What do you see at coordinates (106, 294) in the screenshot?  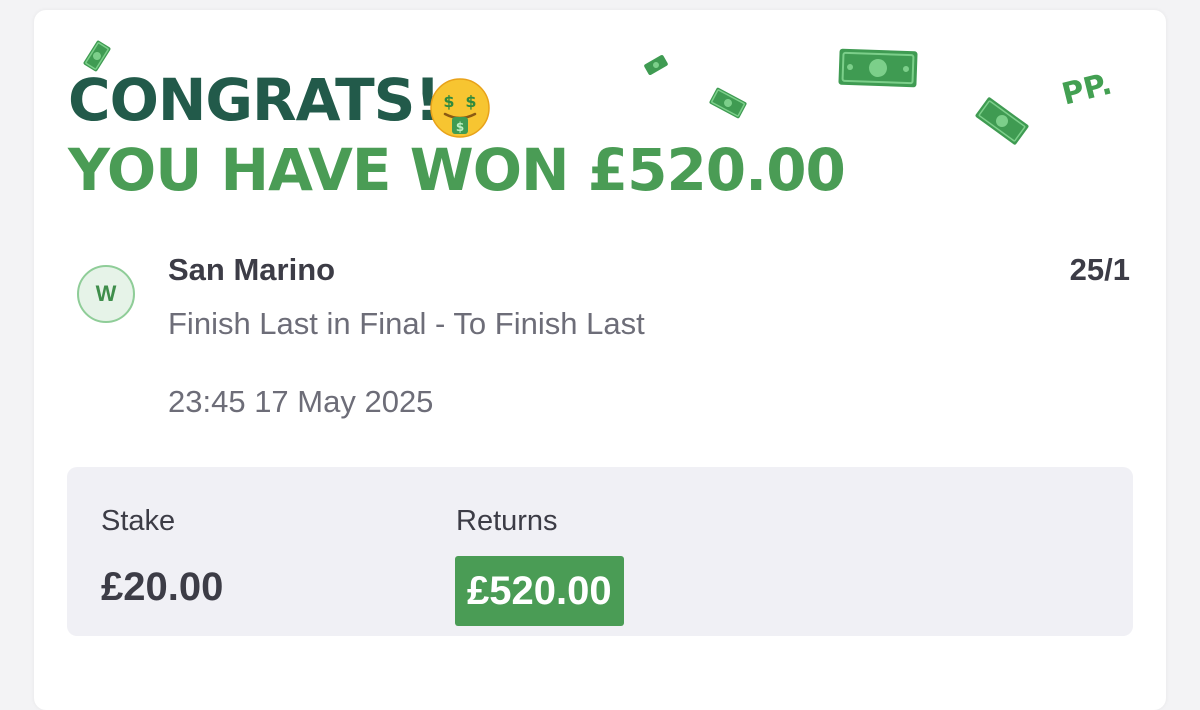 I see `win-status-badge: W` at bounding box center [106, 294].